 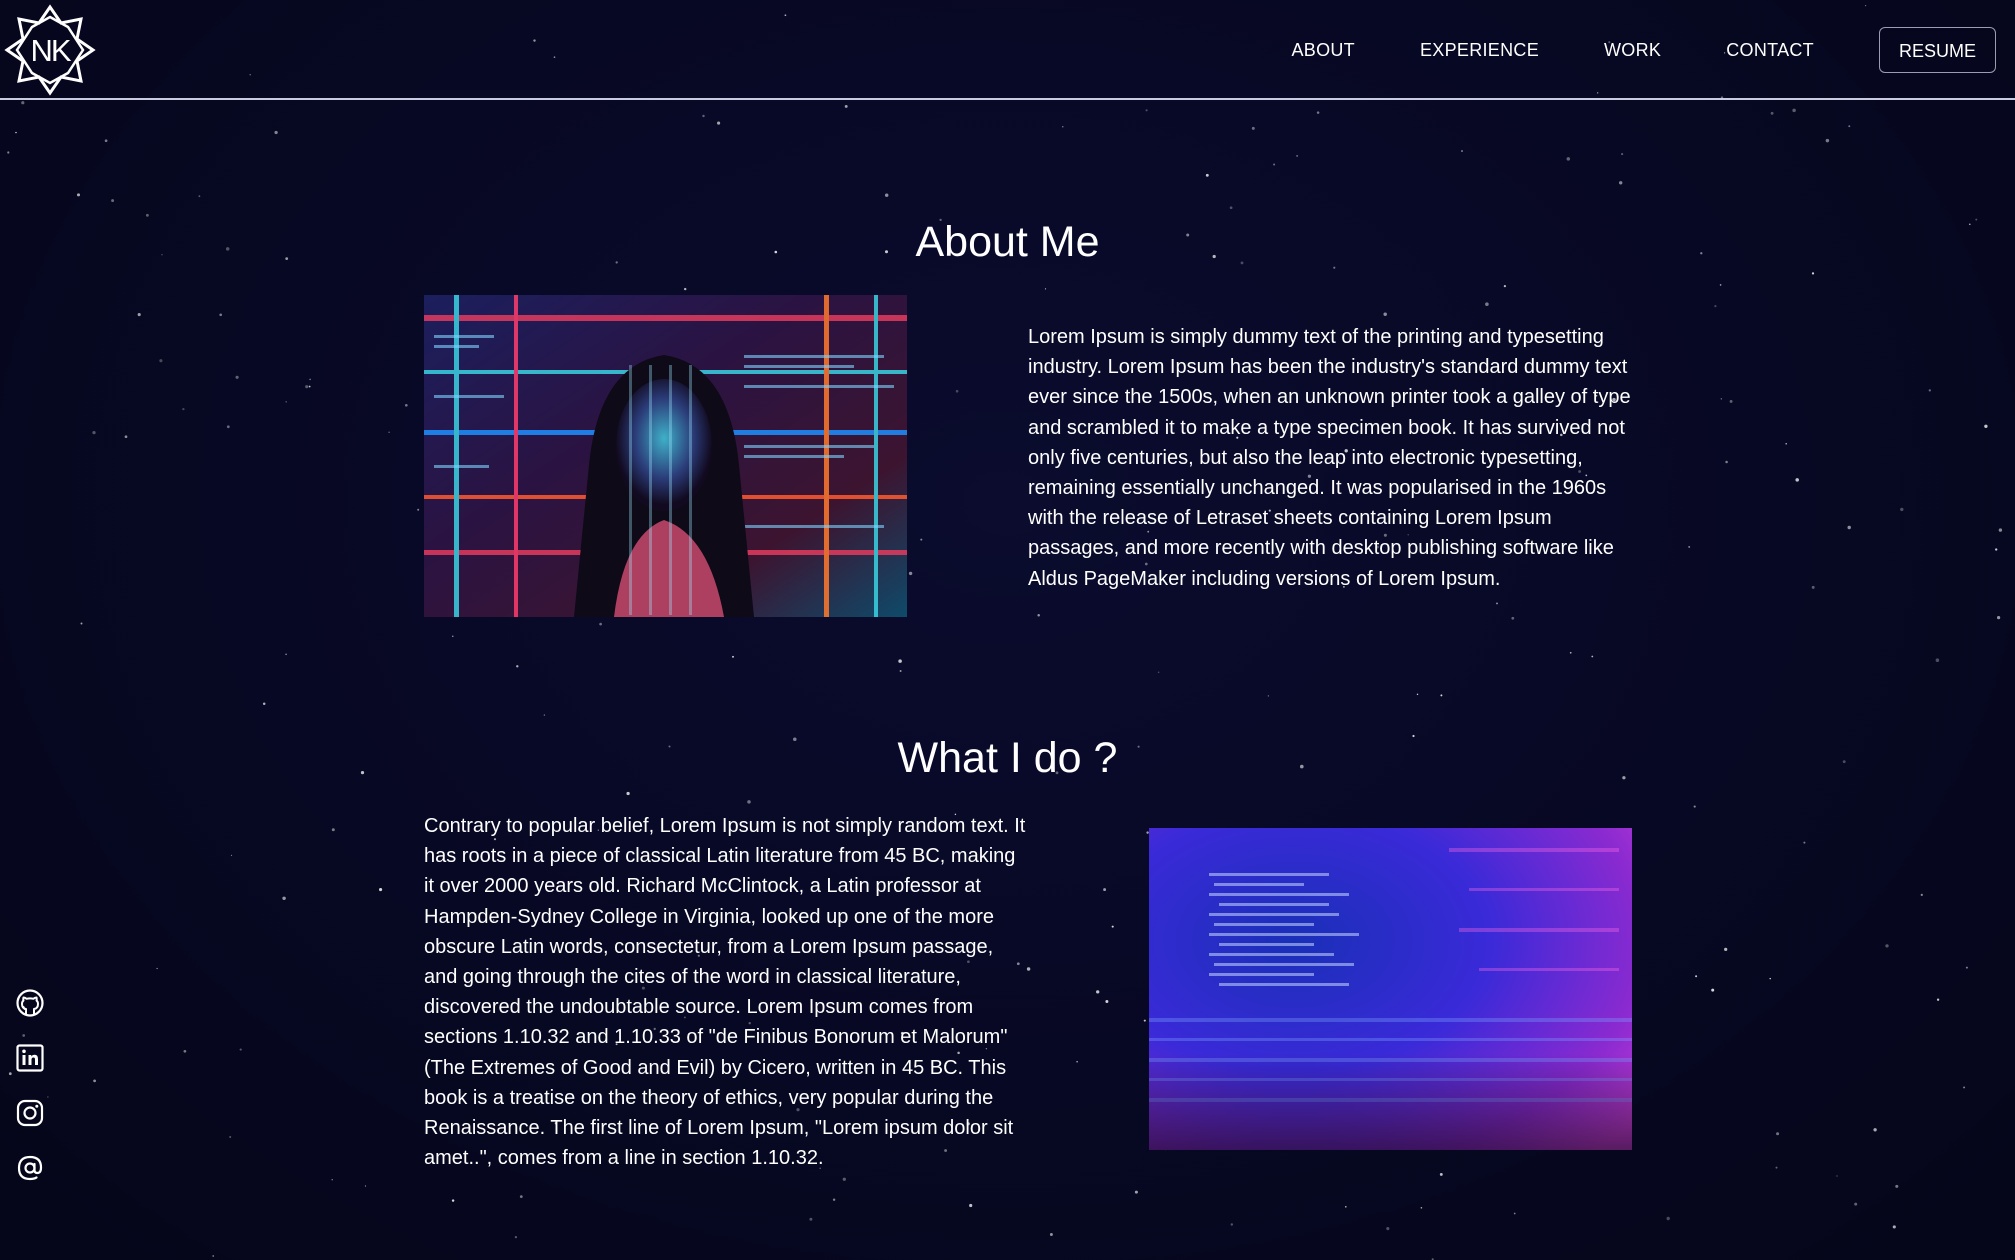 I want to click on whatido-image, so click(x=1390, y=989).